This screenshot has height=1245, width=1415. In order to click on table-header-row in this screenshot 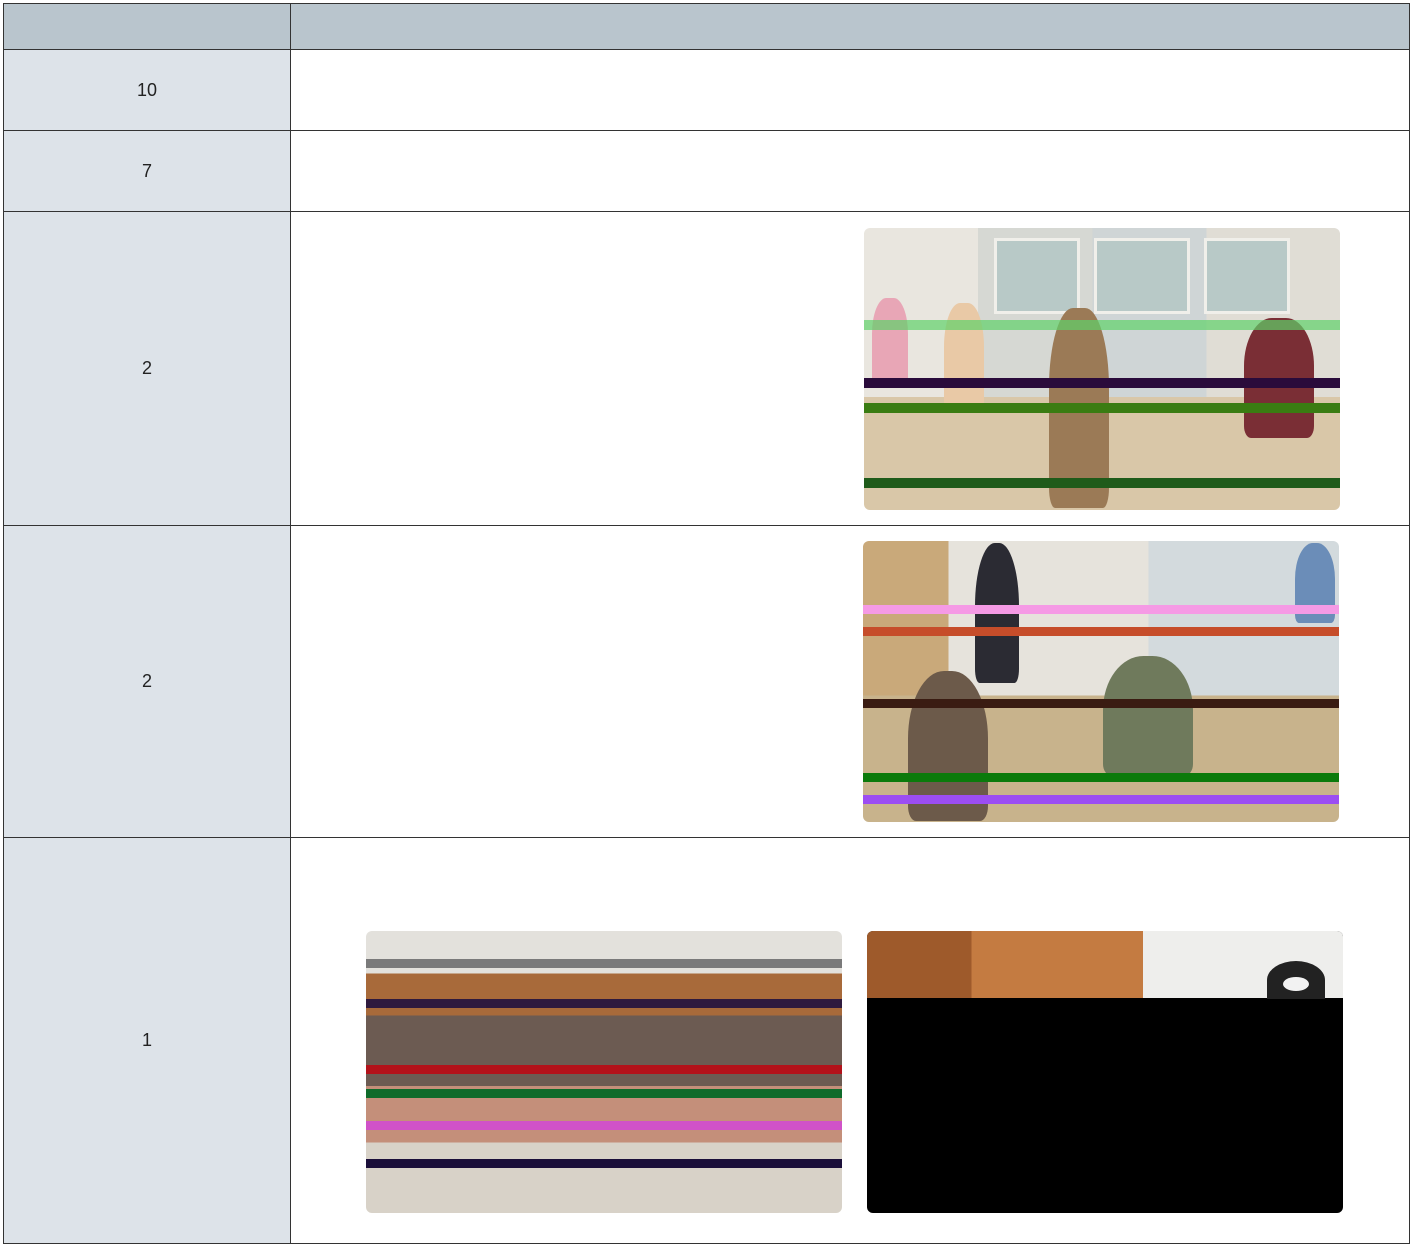, I will do `click(707, 27)`.